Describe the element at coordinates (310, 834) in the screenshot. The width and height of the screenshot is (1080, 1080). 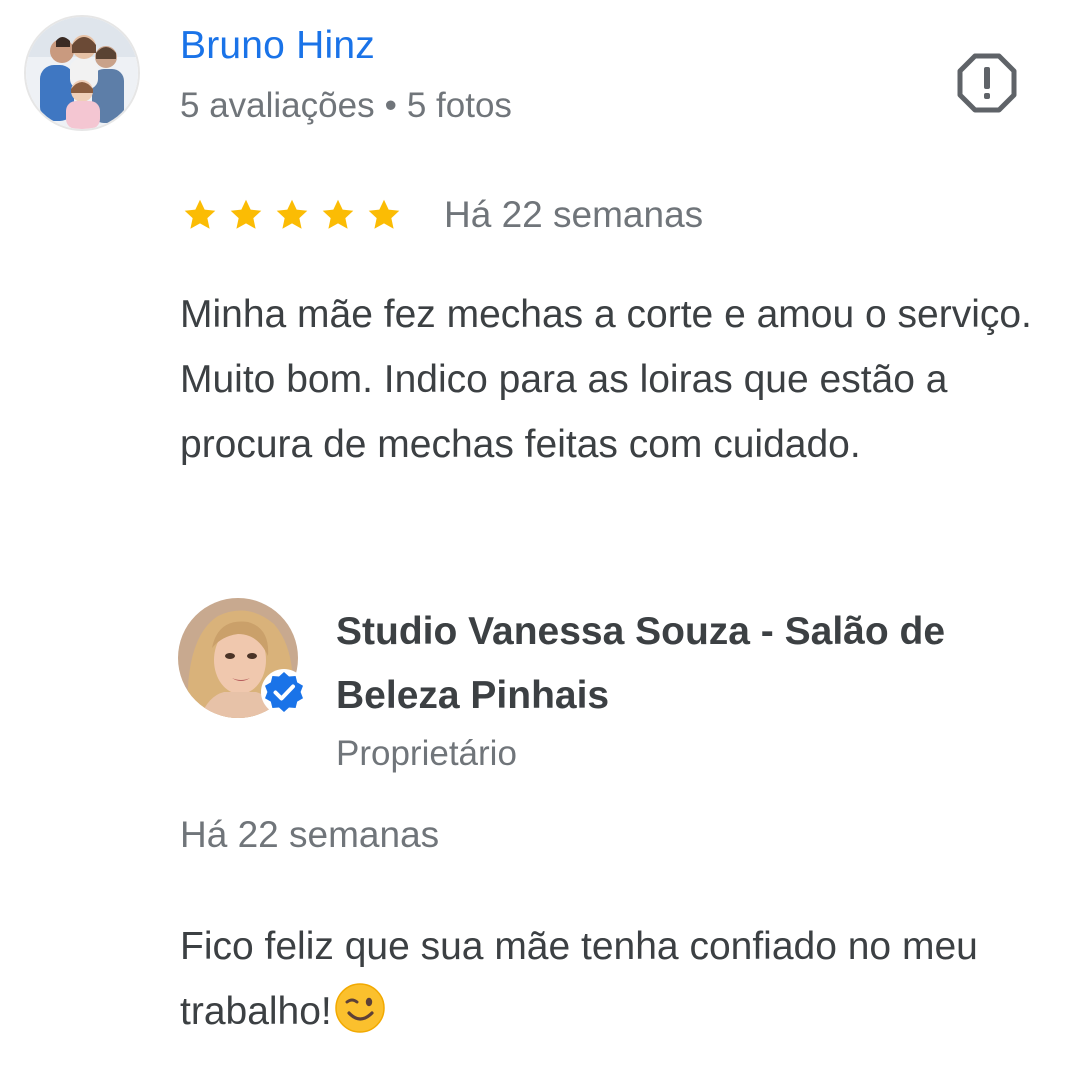
I see `reply-date: Há 22 semanas` at that location.